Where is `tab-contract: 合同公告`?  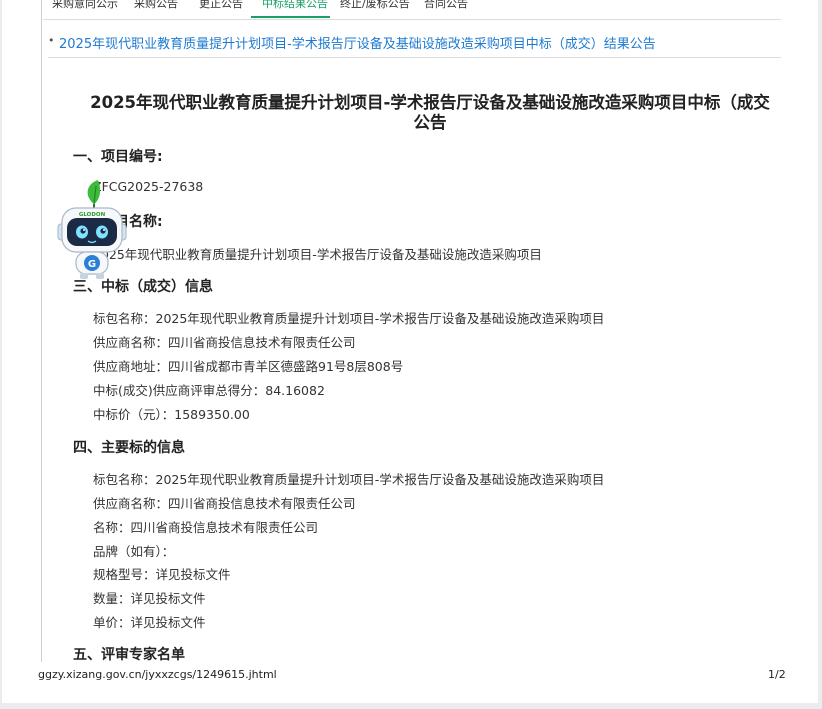 tab-contract: 合同公告 is located at coordinates (446, 9).